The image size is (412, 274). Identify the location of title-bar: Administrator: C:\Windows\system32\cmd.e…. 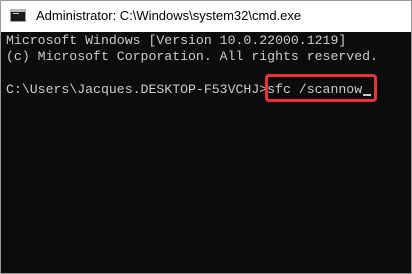
(206, 16).